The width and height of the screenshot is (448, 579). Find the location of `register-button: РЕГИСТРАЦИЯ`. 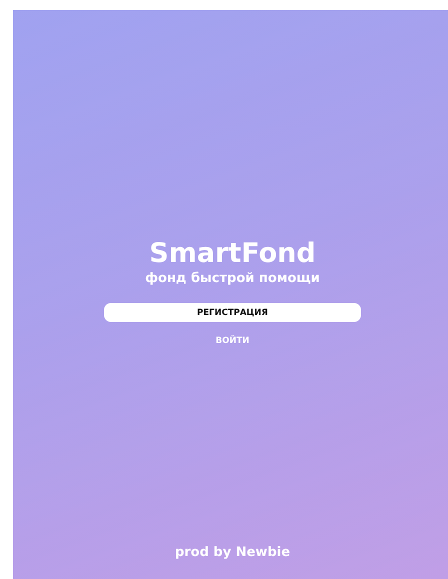

register-button: РЕГИСТРАЦИЯ is located at coordinates (232, 312).